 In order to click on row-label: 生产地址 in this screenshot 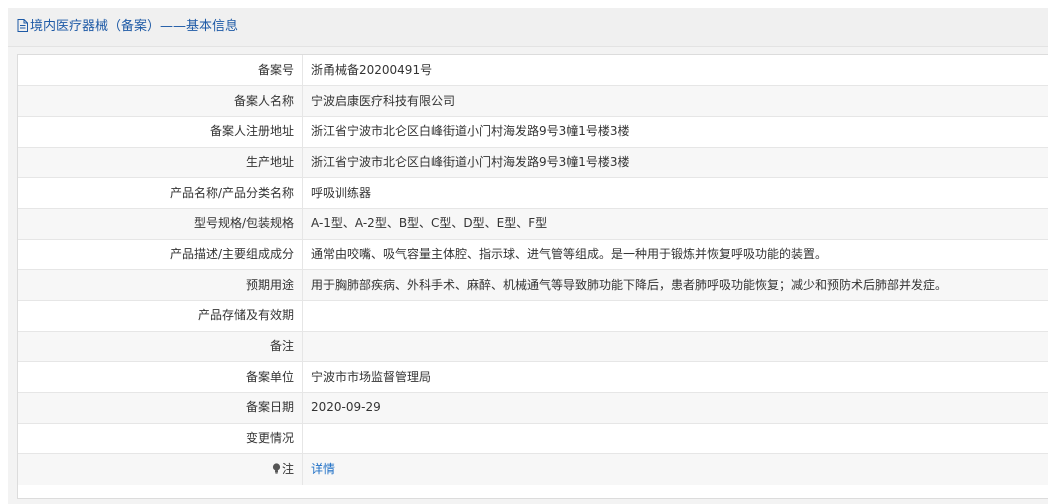, I will do `click(160, 163)`.